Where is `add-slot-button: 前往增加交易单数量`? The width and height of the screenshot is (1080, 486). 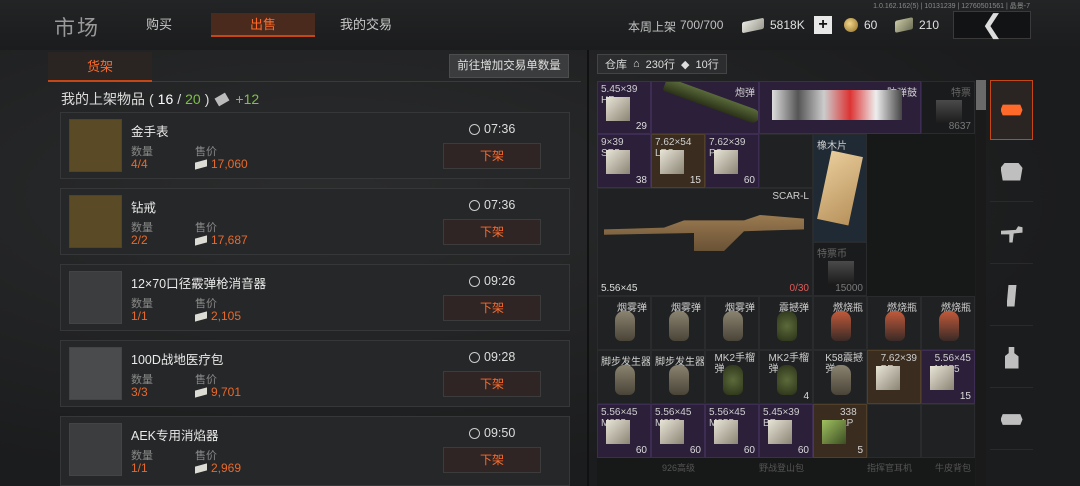 add-slot-button: 前往增加交易单数量 is located at coordinates (509, 66).